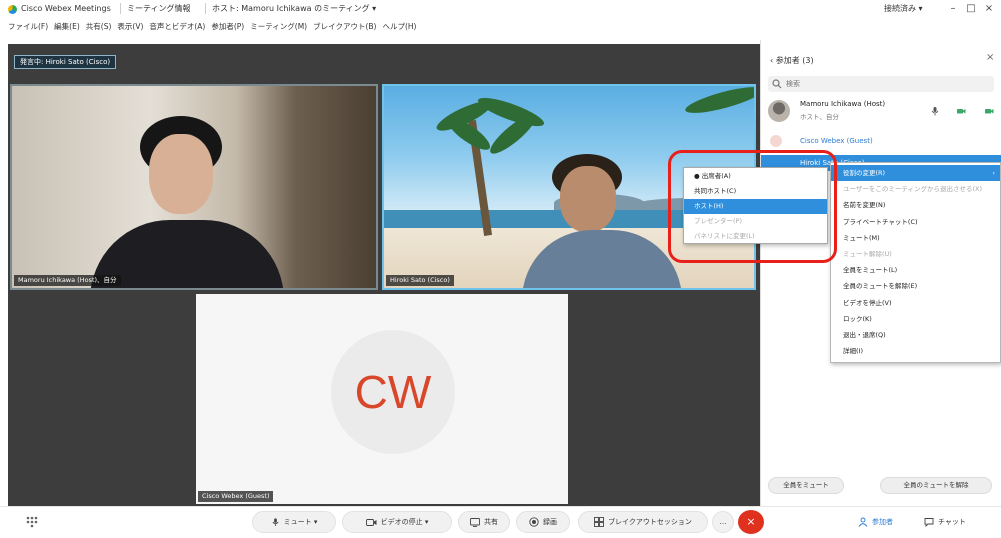  Describe the element at coordinates (66, 8) in the screenshot. I see `app-title: Cisco Webex Meetings` at that location.